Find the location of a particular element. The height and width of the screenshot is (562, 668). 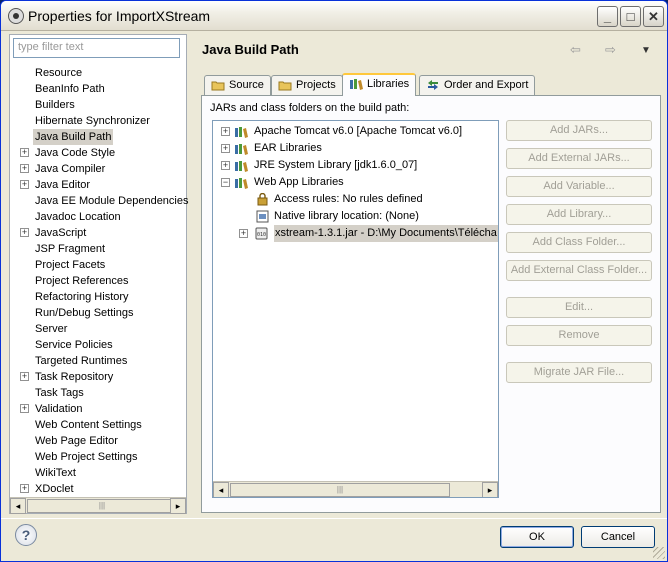

tree-item-java-editor: + Java Editor is located at coordinates (98, 185).